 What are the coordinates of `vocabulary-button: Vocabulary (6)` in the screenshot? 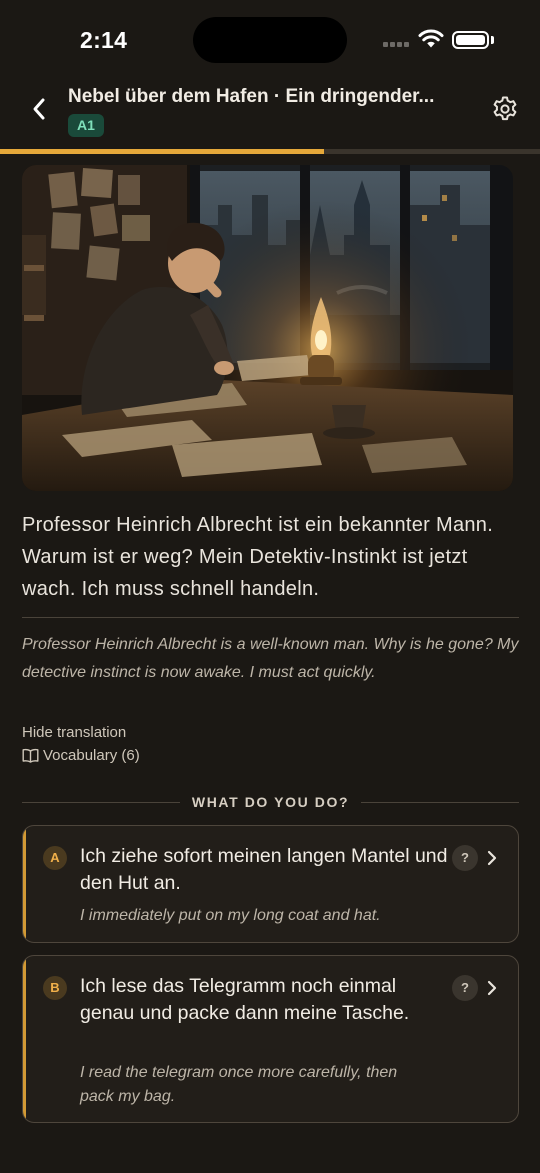 It's located at (81, 755).